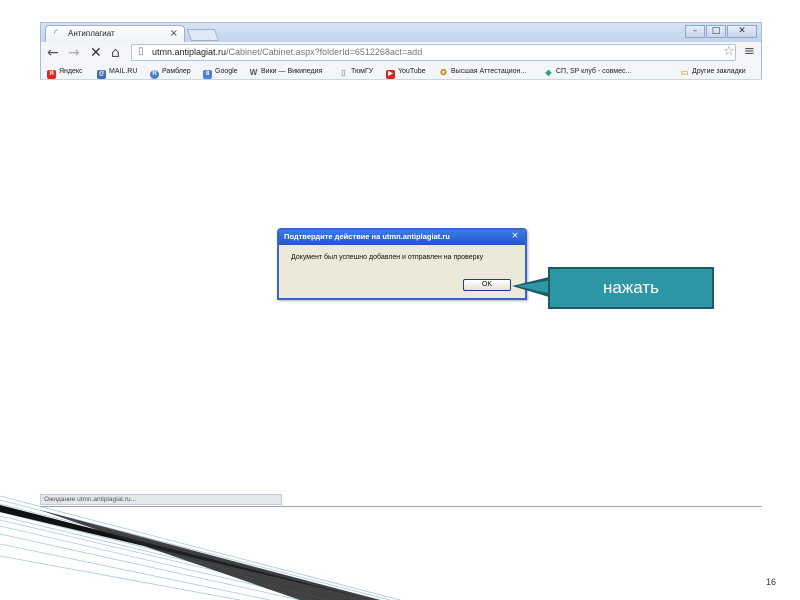 The width and height of the screenshot is (800, 600). I want to click on dialog-close-icon: ×, so click(515, 237).